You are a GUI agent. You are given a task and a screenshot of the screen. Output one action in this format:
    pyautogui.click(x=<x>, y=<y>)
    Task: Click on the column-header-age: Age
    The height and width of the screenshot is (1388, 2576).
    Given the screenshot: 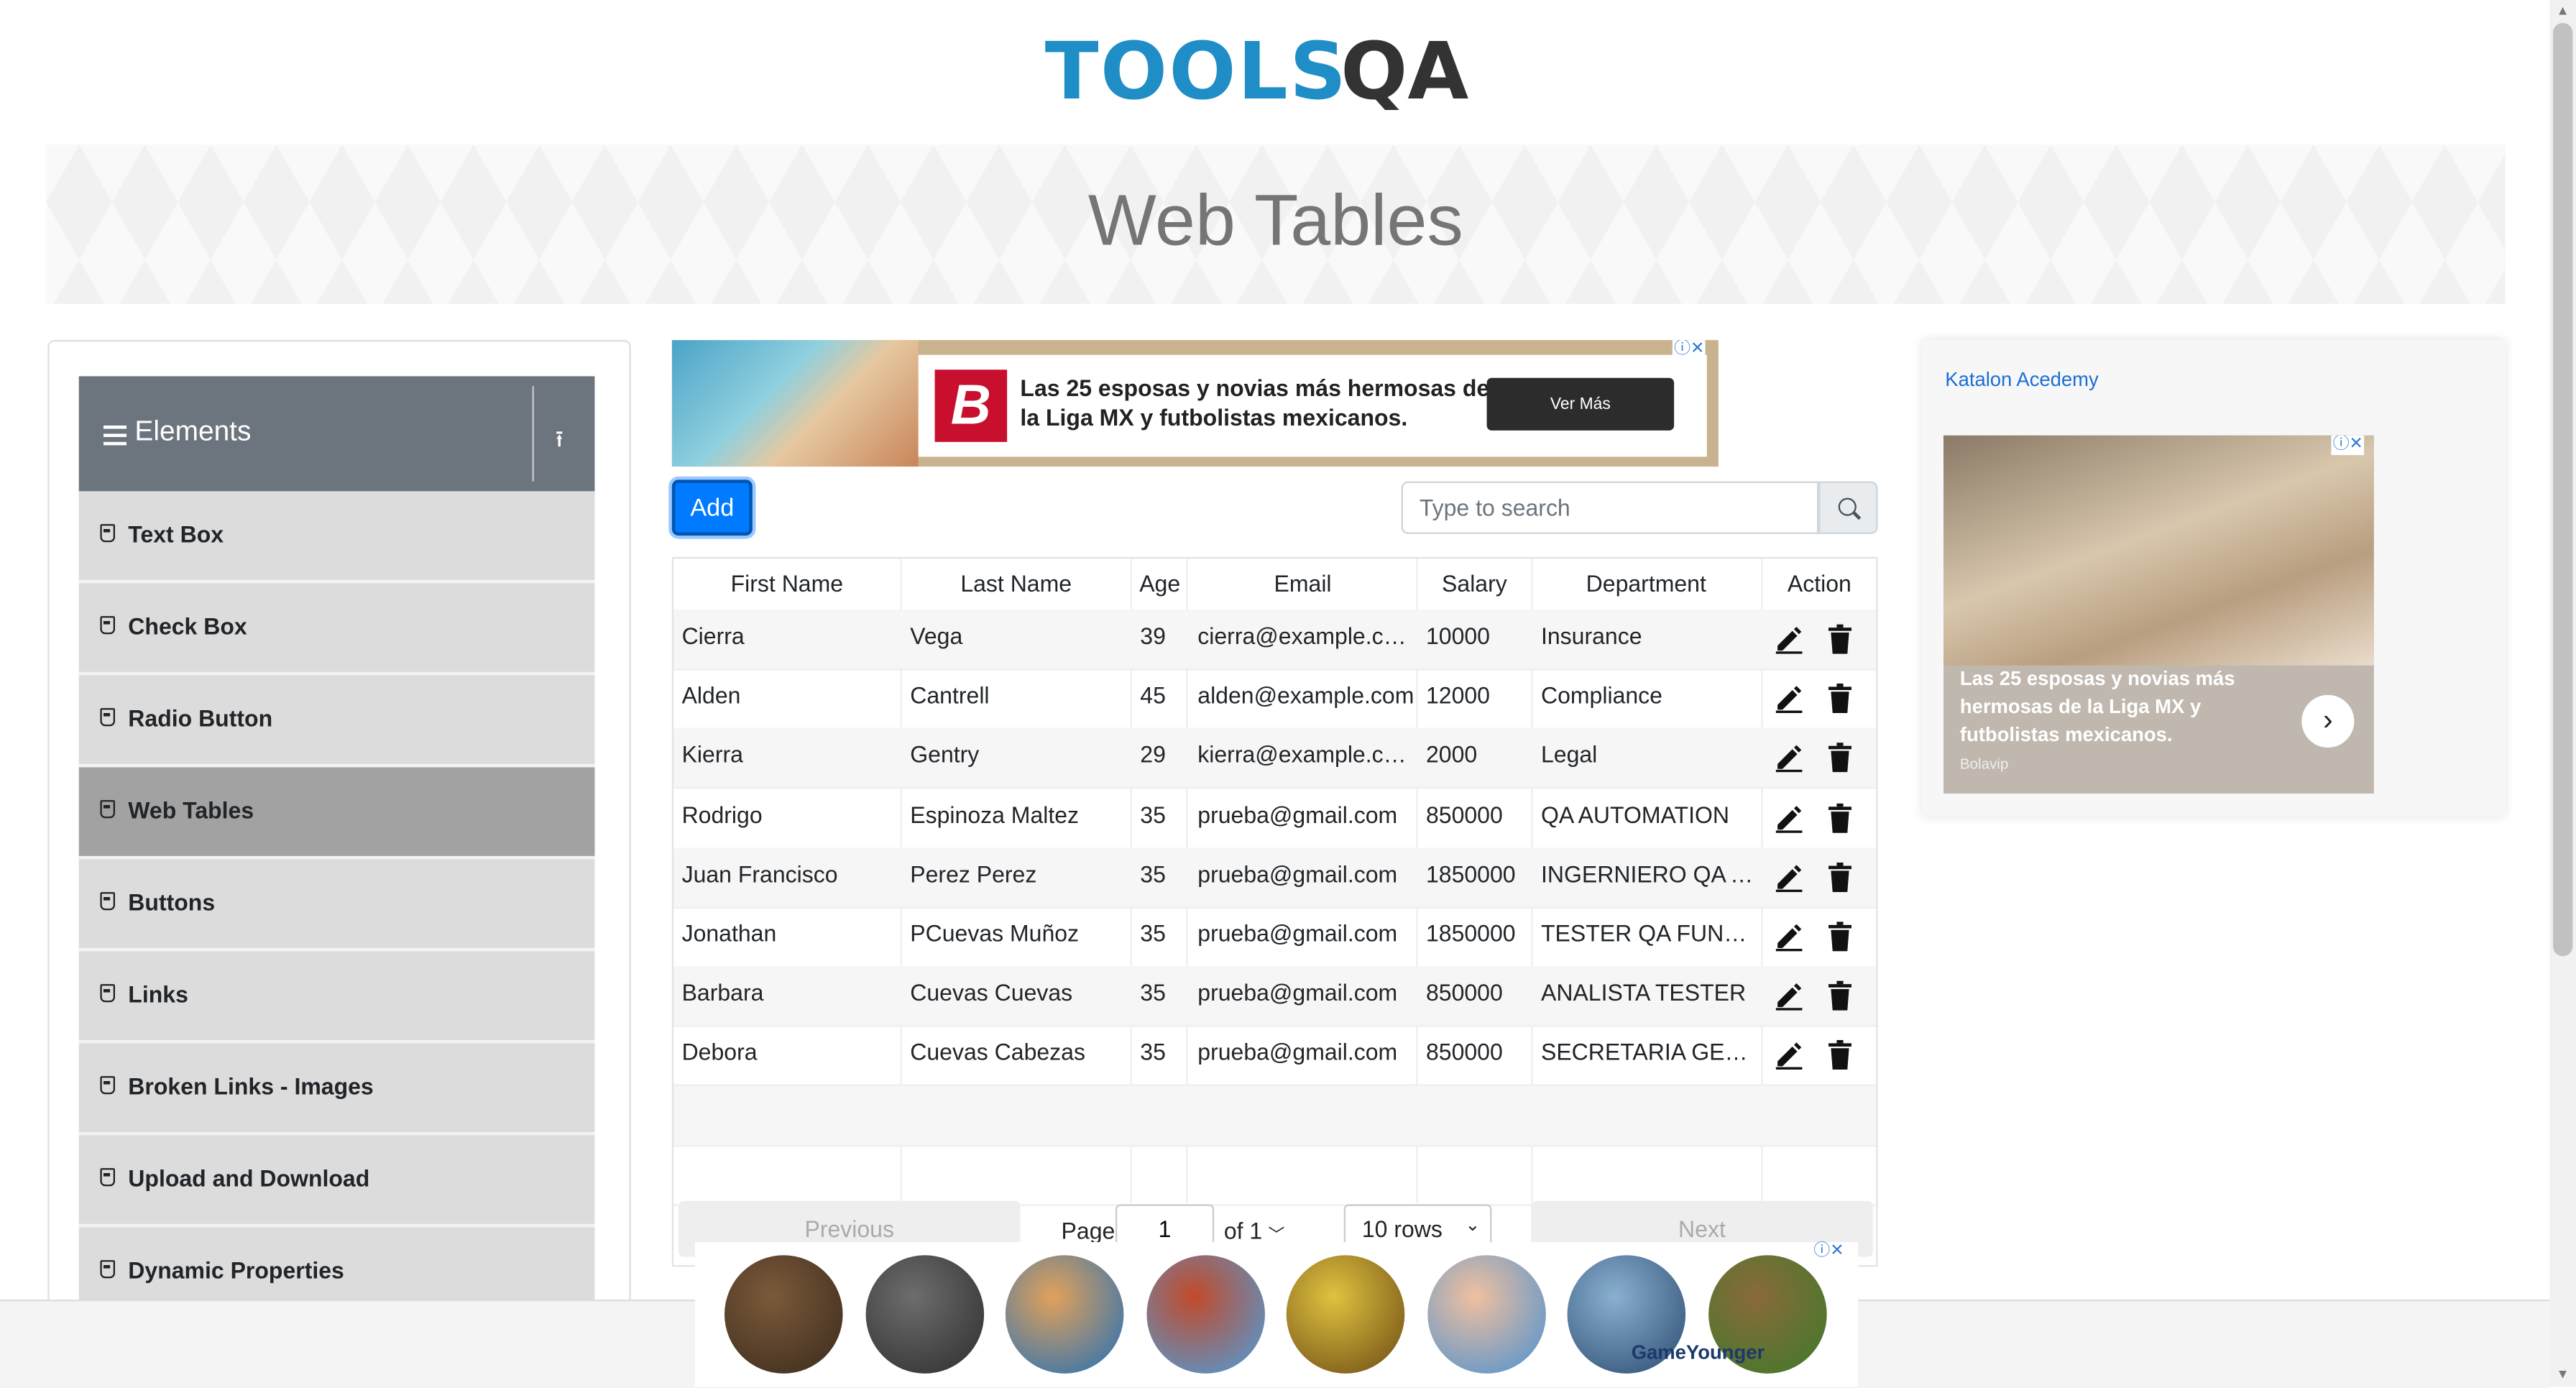 What is the action you would take?
    pyautogui.click(x=1160, y=583)
    